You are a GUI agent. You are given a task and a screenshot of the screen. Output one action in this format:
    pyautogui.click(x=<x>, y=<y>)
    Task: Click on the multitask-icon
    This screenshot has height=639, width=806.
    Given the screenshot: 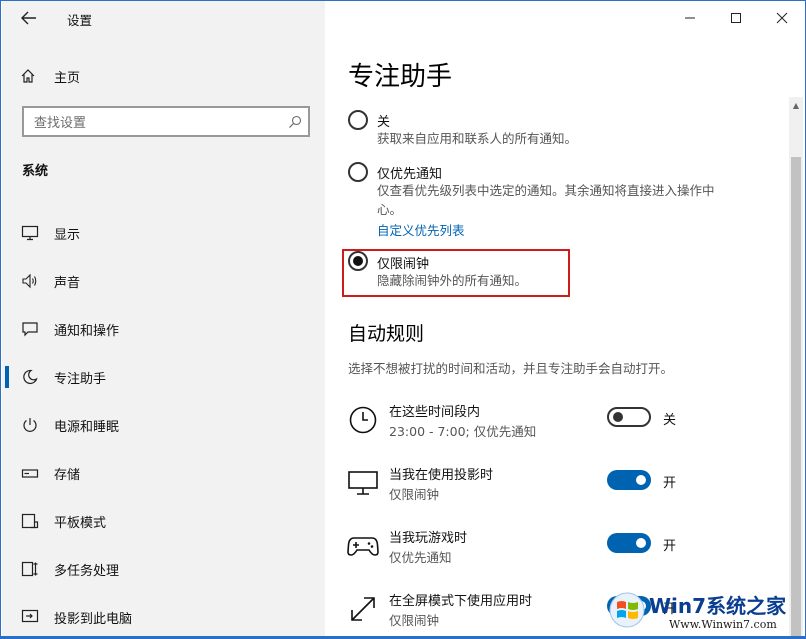 What is the action you would take?
    pyautogui.click(x=28, y=569)
    